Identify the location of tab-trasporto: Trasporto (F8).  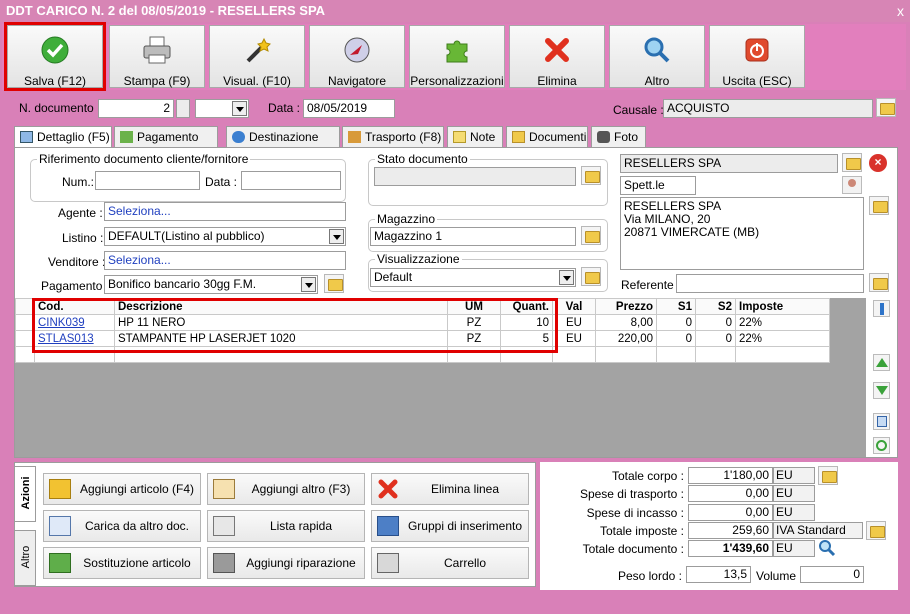
(393, 137).